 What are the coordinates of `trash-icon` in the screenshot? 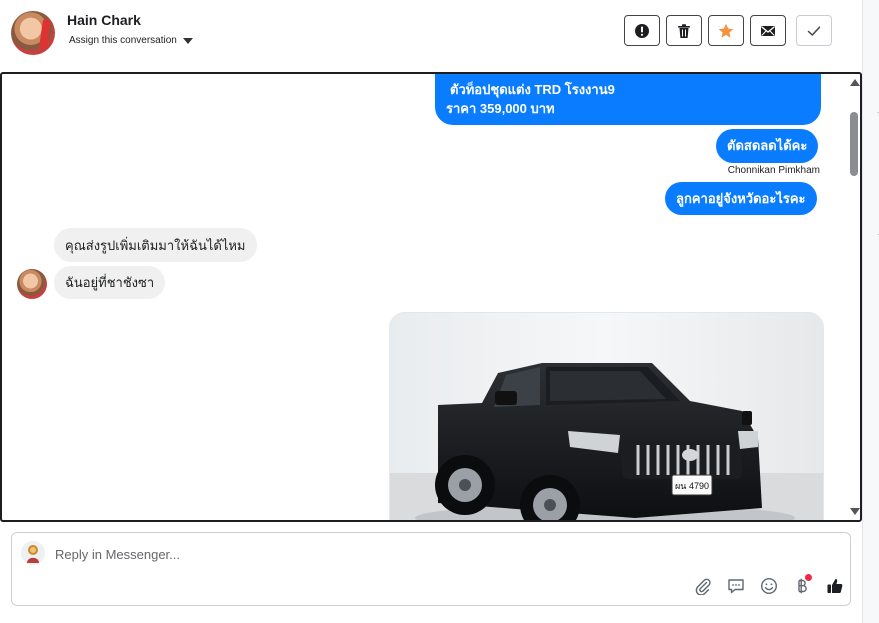 It's located at (684, 30).